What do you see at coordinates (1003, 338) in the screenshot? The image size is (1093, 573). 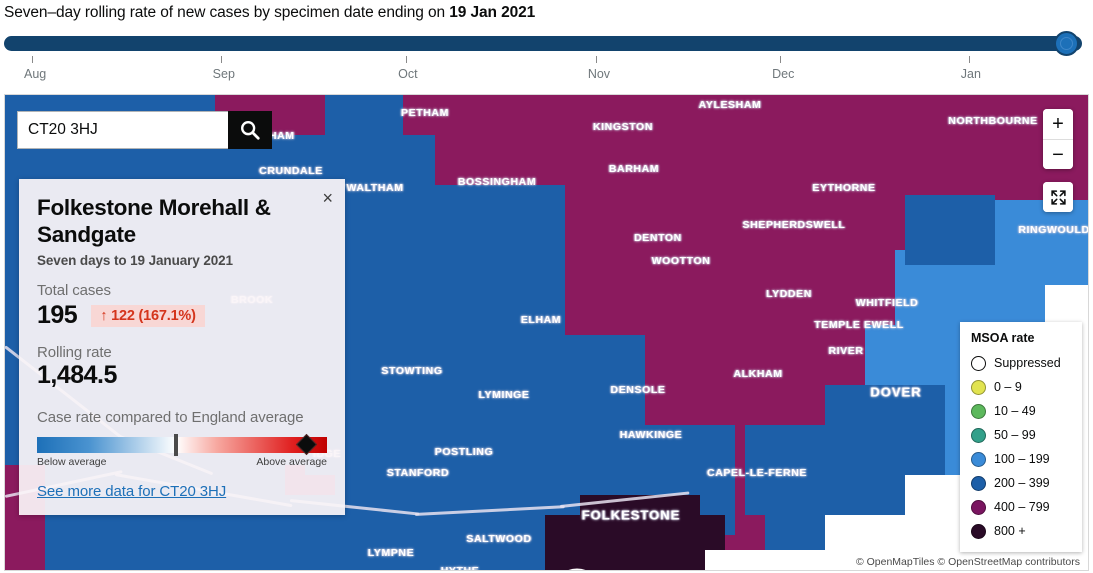 I see `legend-title: MSOA rate` at bounding box center [1003, 338].